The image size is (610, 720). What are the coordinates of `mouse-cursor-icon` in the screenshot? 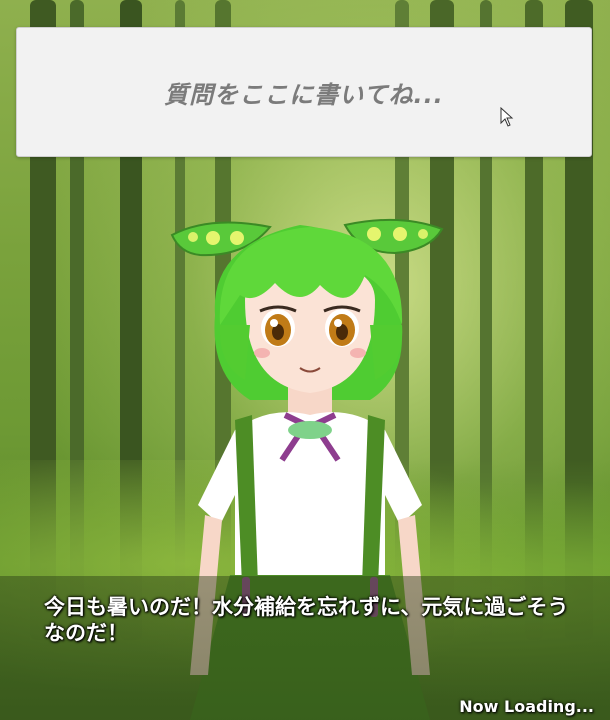 It's located at (507, 117).